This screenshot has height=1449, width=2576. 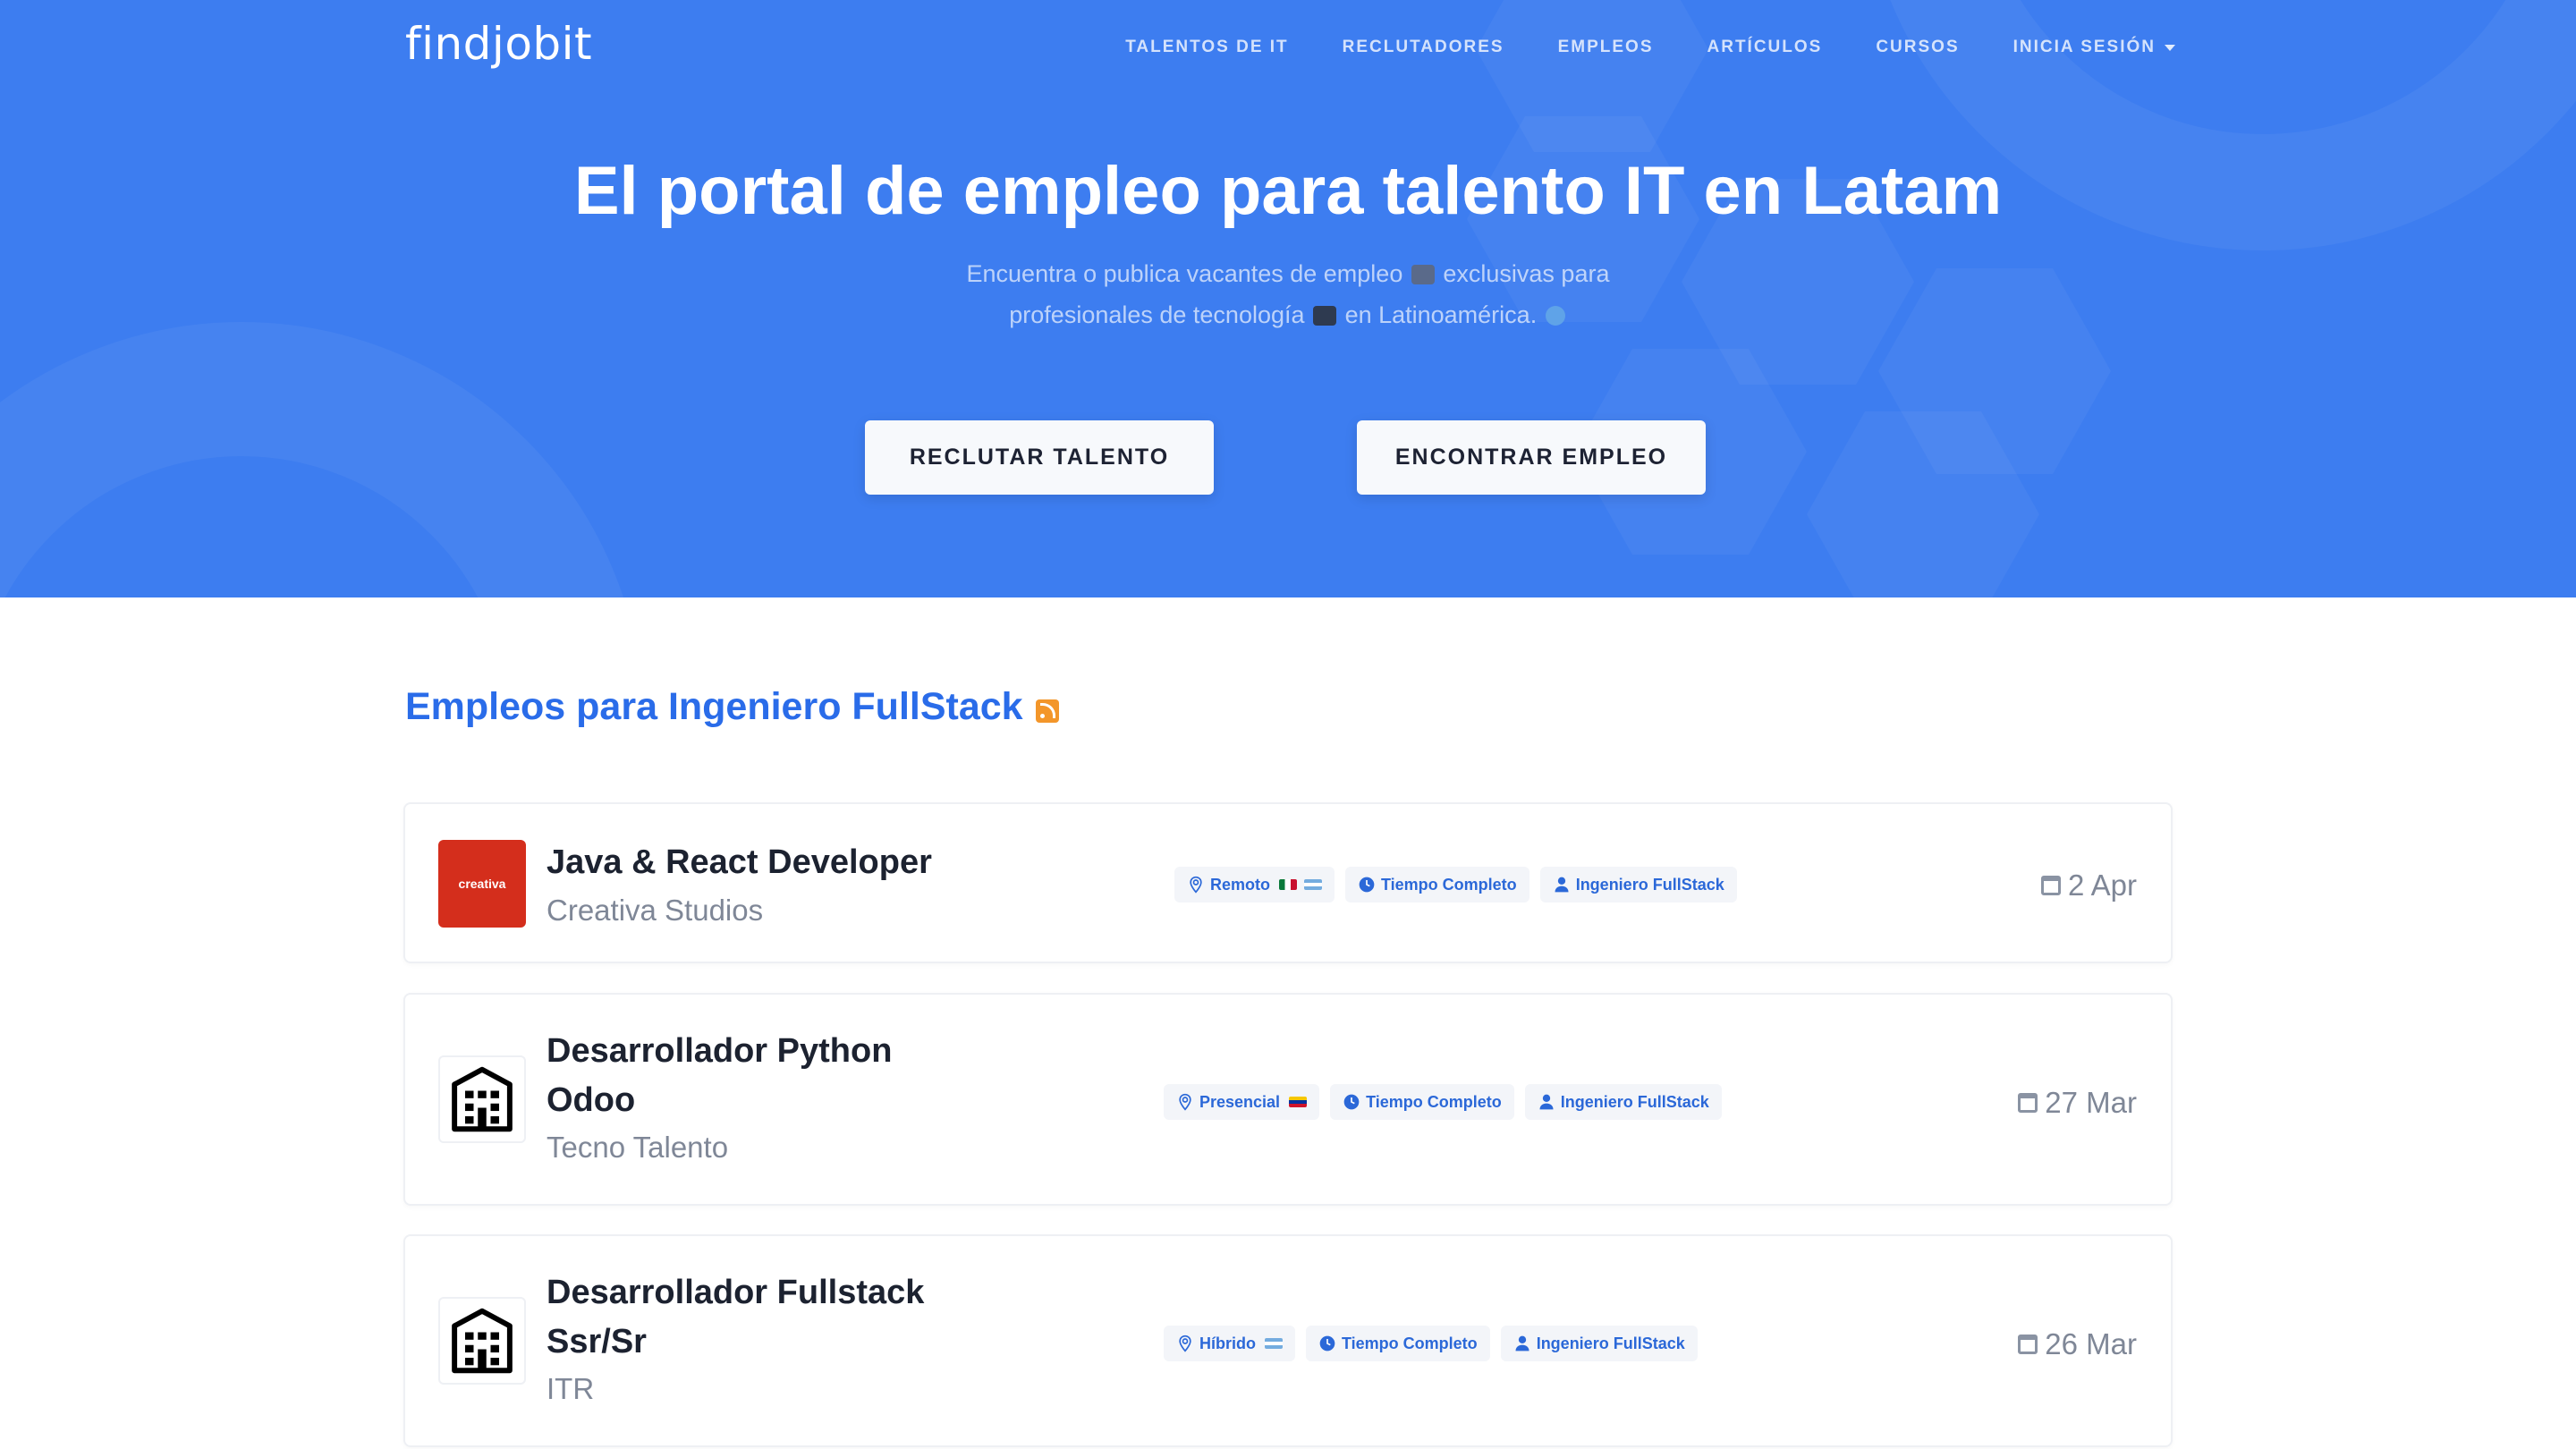 What do you see at coordinates (571, 1388) in the screenshot?
I see `company-name: ITR` at bounding box center [571, 1388].